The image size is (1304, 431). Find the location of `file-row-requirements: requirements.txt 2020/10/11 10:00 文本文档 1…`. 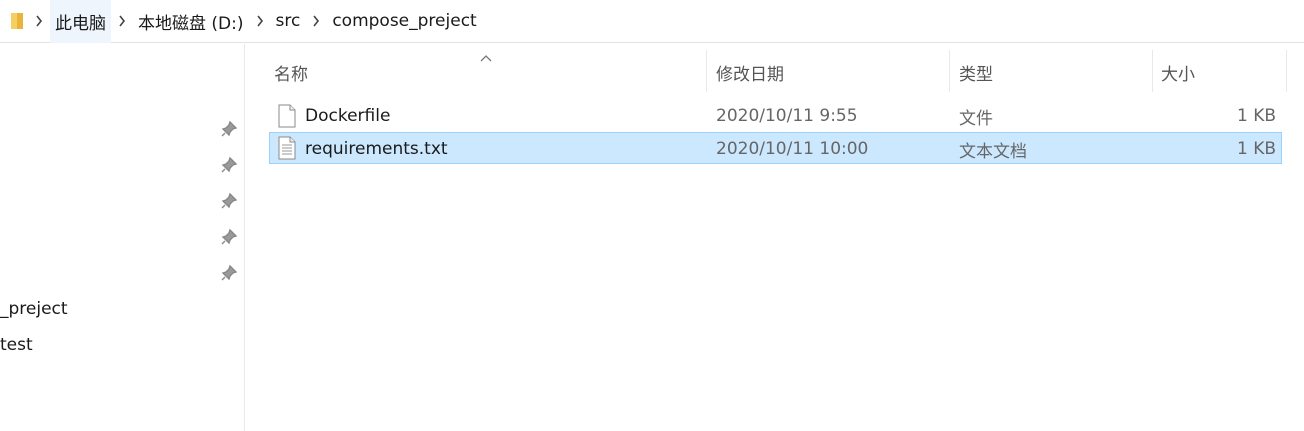

file-row-requirements: requirements.txt 2020/10/11 10:00 文本文档 1… is located at coordinates (775, 148).